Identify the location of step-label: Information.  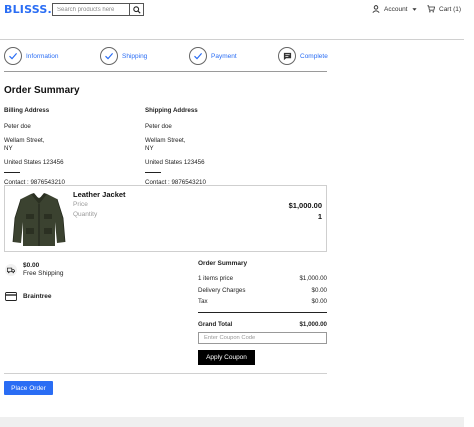
(42, 56).